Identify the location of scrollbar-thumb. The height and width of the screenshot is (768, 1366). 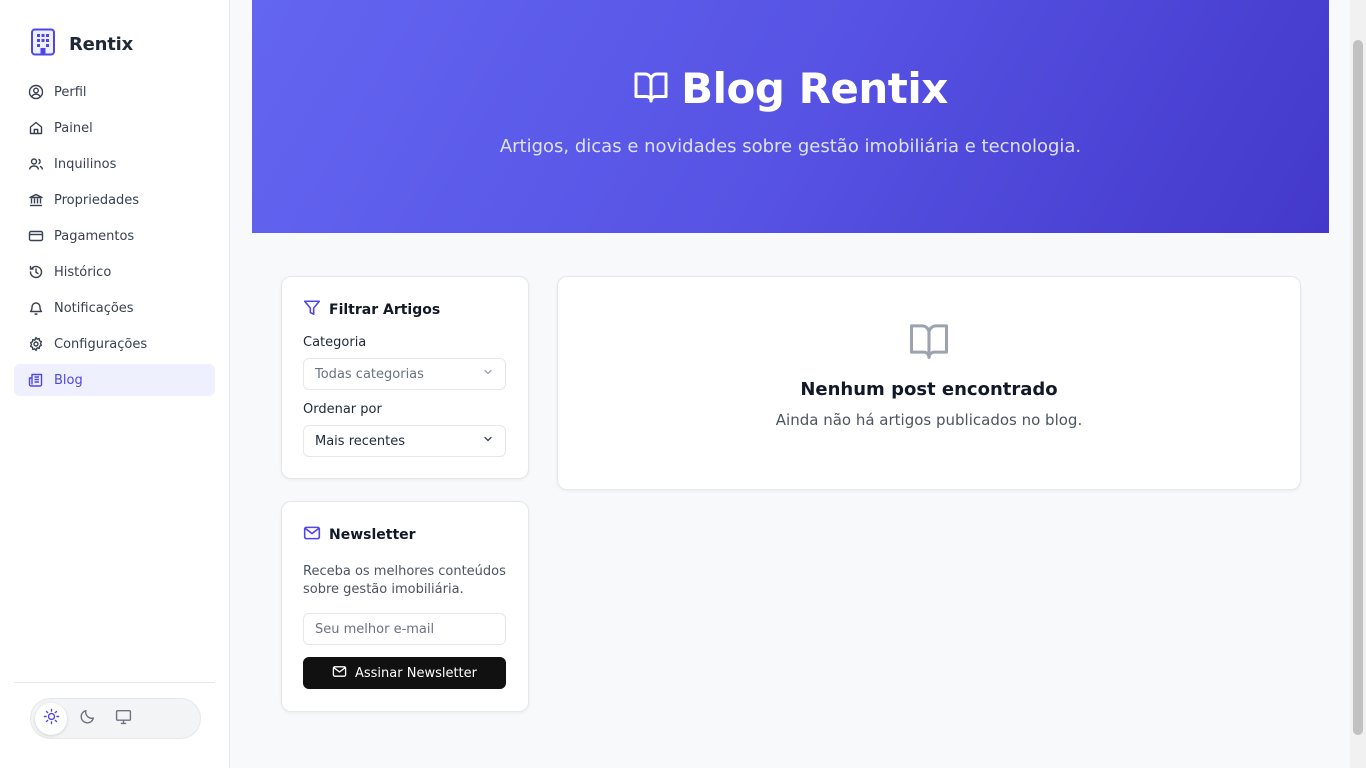
(1358, 387).